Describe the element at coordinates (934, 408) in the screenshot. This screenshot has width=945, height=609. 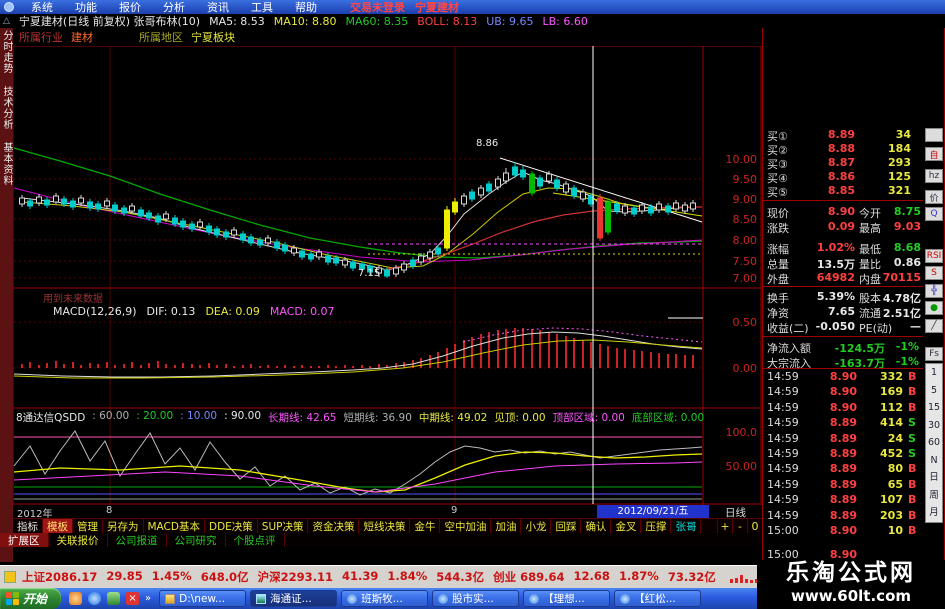
I see `period-option: 15` at that location.